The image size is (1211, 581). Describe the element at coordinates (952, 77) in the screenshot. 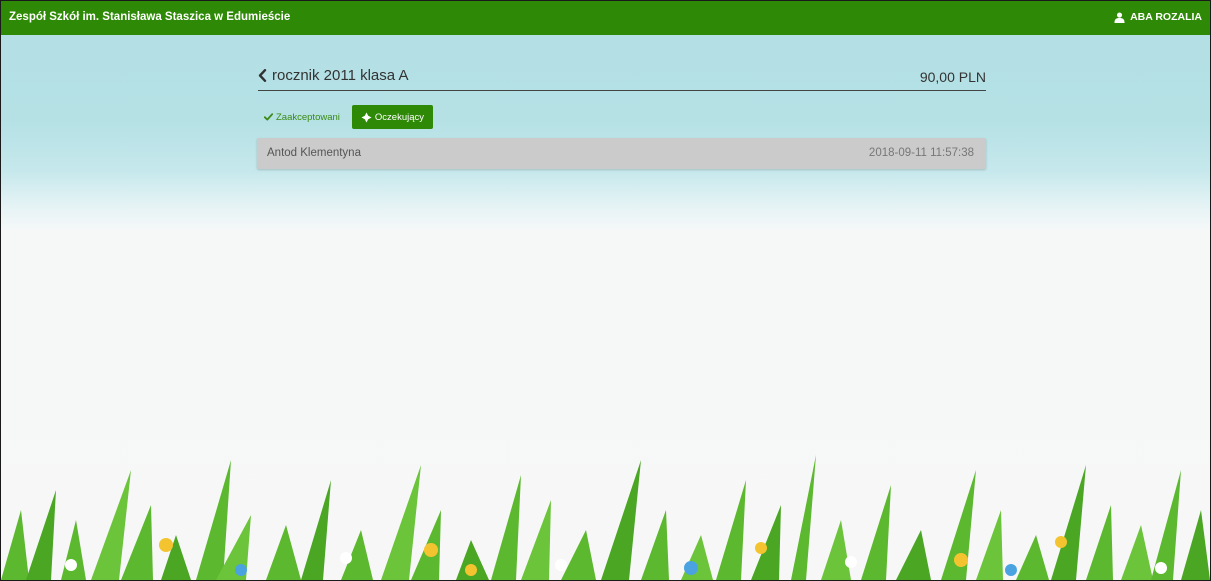

I see `amount-value: 90,00 PLN` at that location.